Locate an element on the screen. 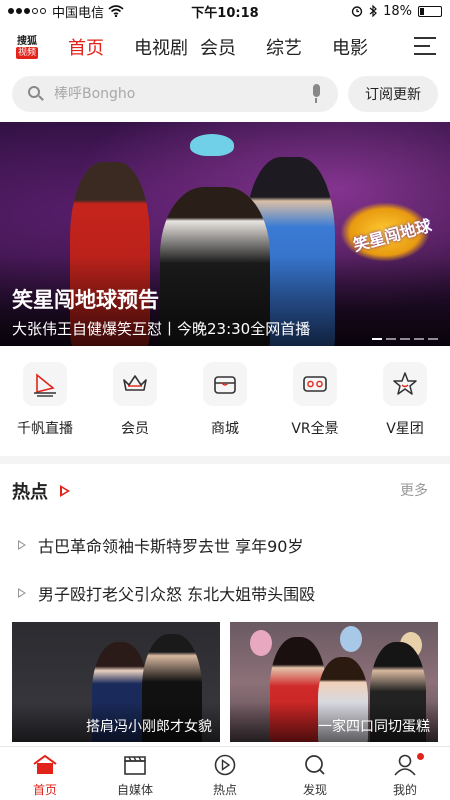  video-card-caption: 一家四口同切蛋糕 is located at coordinates (374, 727).